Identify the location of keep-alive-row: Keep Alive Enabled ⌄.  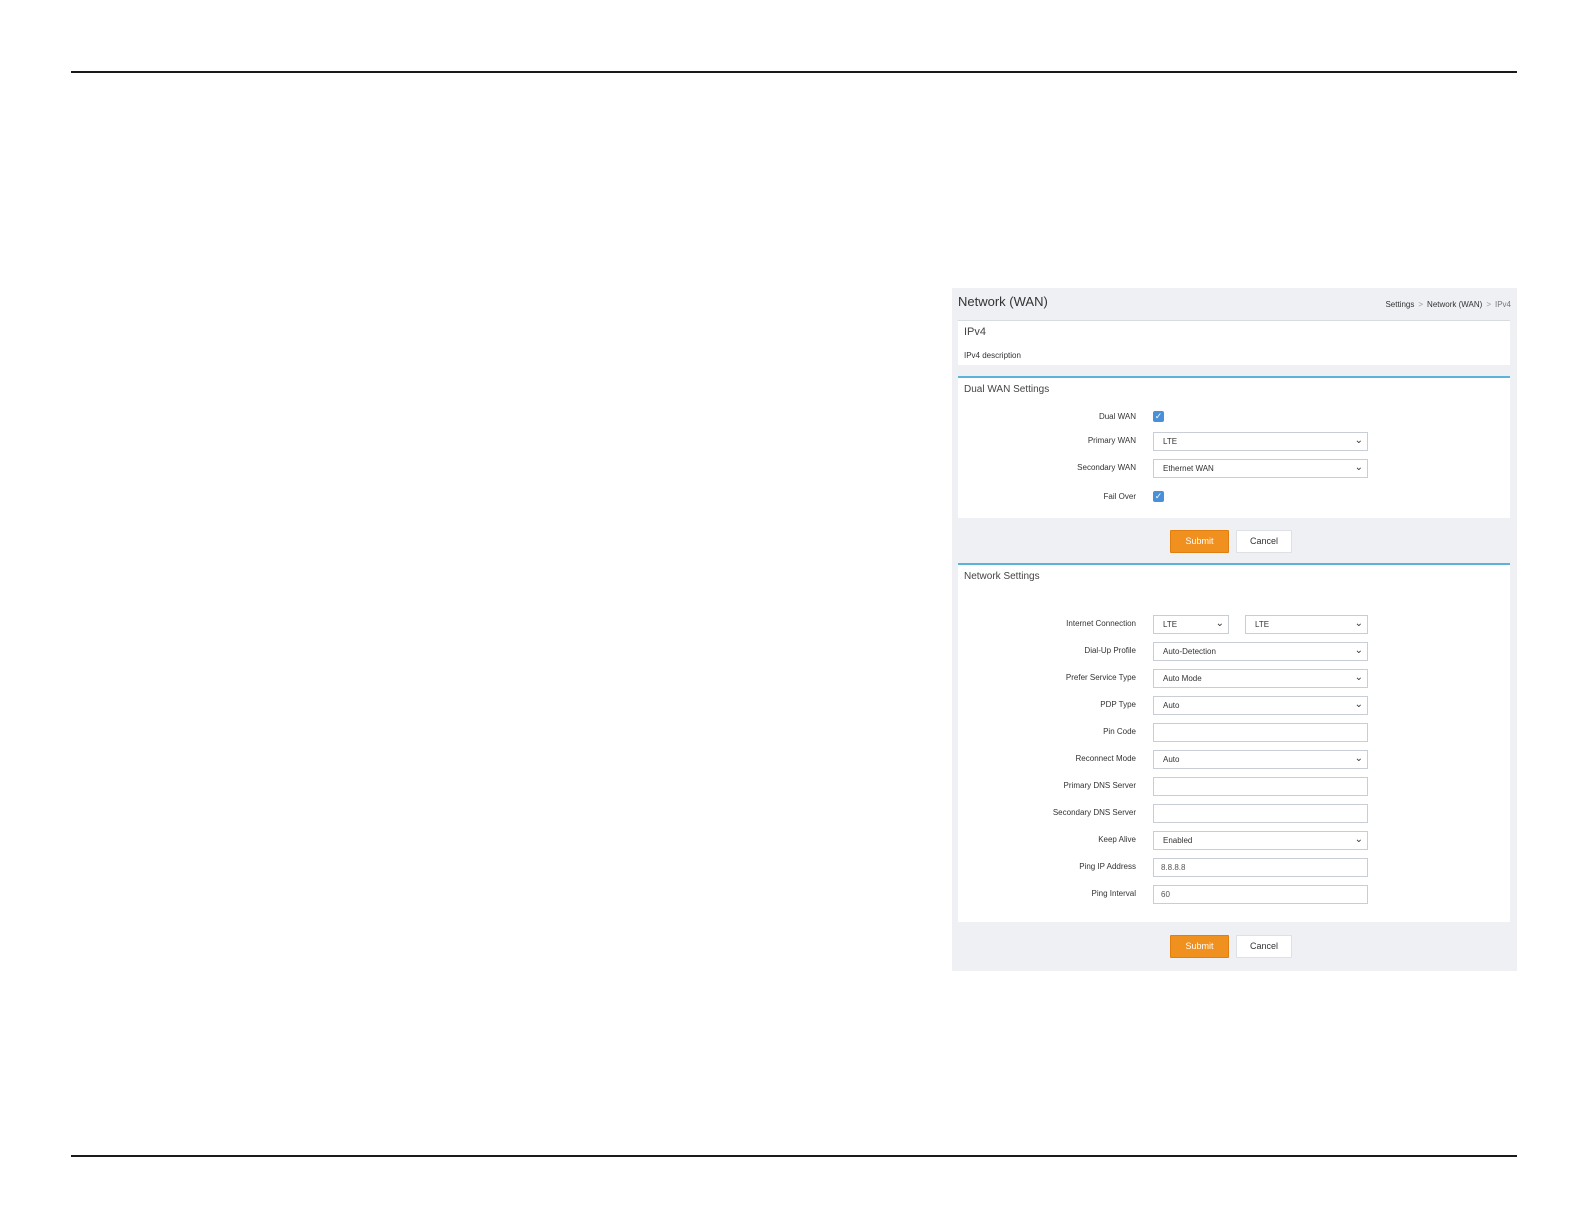
(1234, 840).